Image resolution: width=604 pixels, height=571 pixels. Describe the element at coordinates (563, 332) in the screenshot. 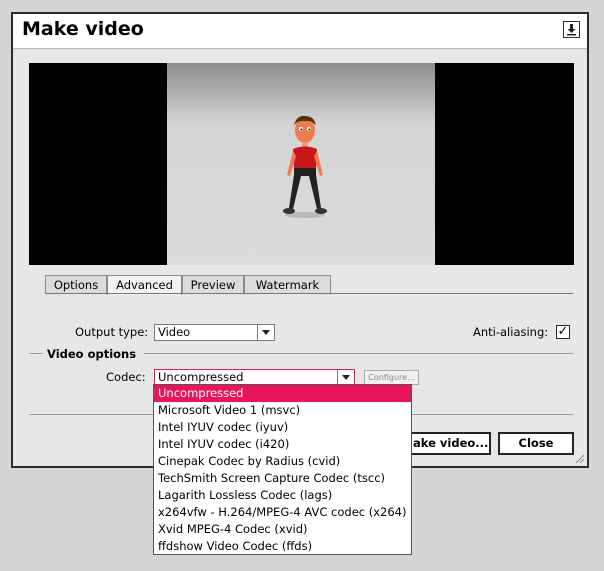

I see `anti-aliasing-checkbox: ✓` at that location.